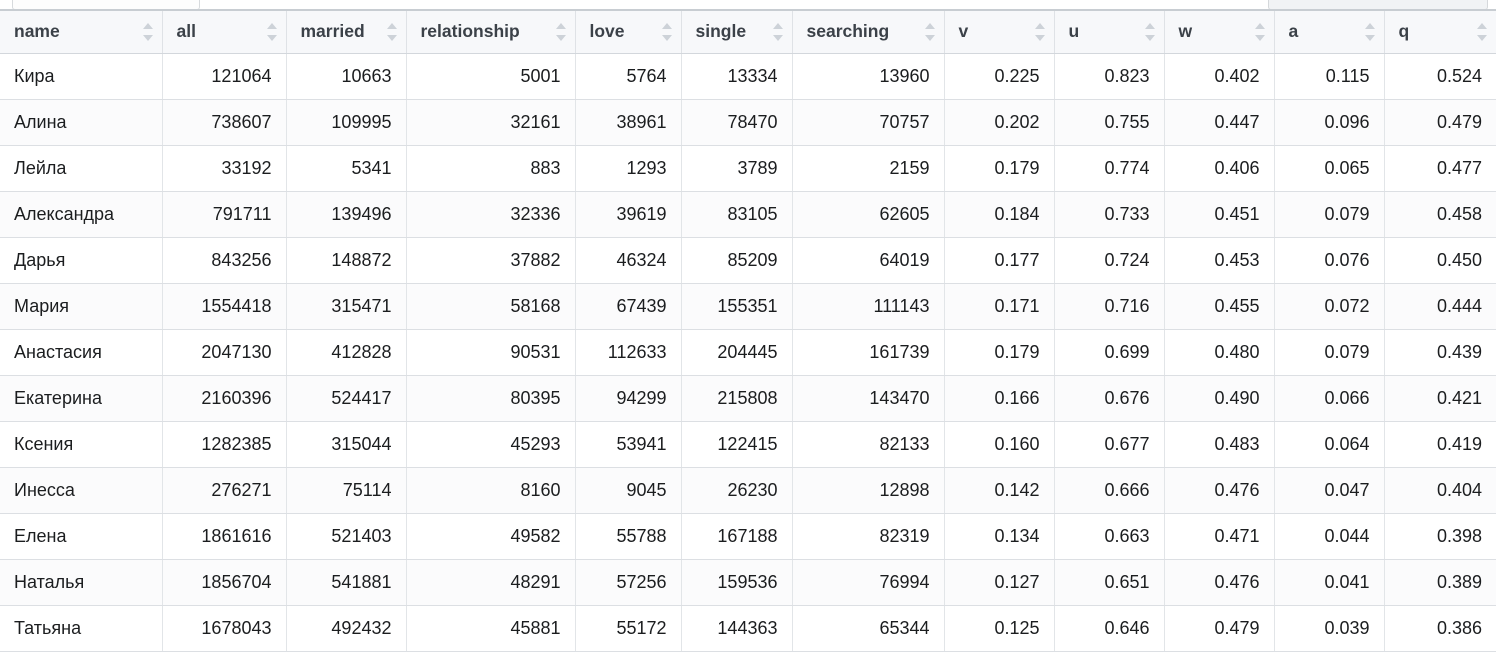 The height and width of the screenshot is (658, 1496). I want to click on cell-married: 541881, so click(346, 582).